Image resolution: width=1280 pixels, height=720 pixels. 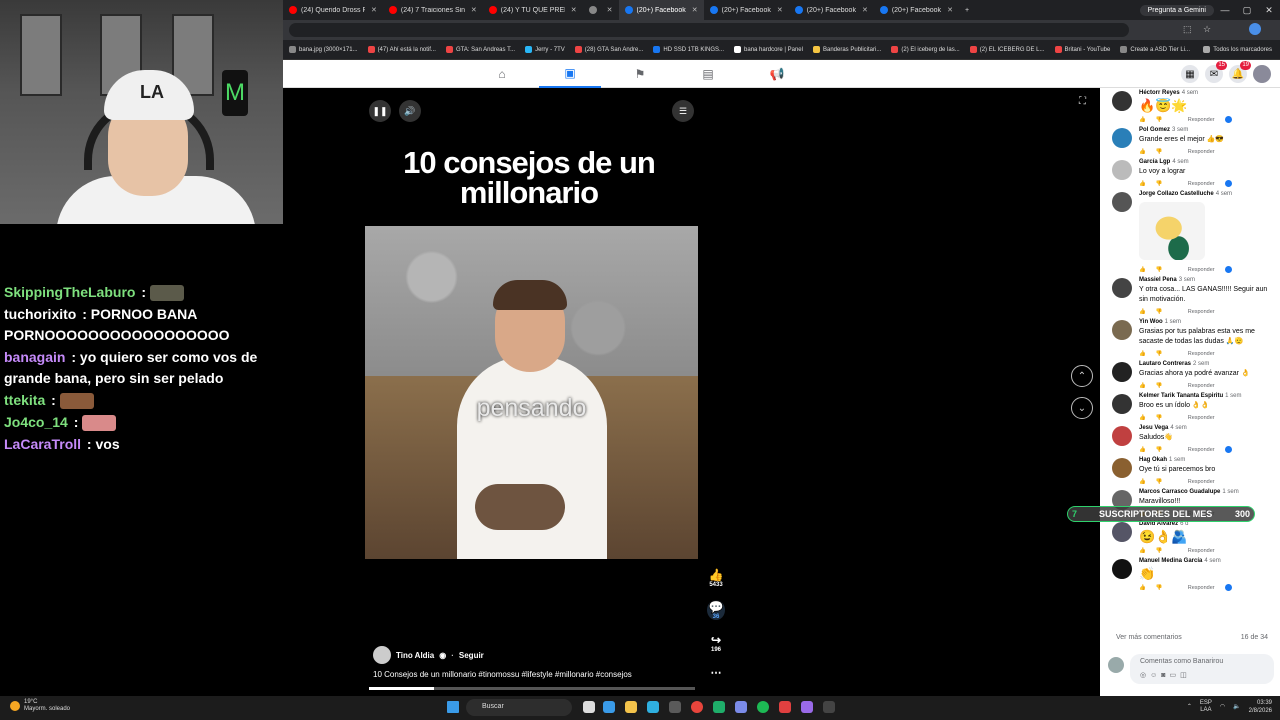 What do you see at coordinates (609, 707) in the screenshot?
I see `mail-icon` at bounding box center [609, 707].